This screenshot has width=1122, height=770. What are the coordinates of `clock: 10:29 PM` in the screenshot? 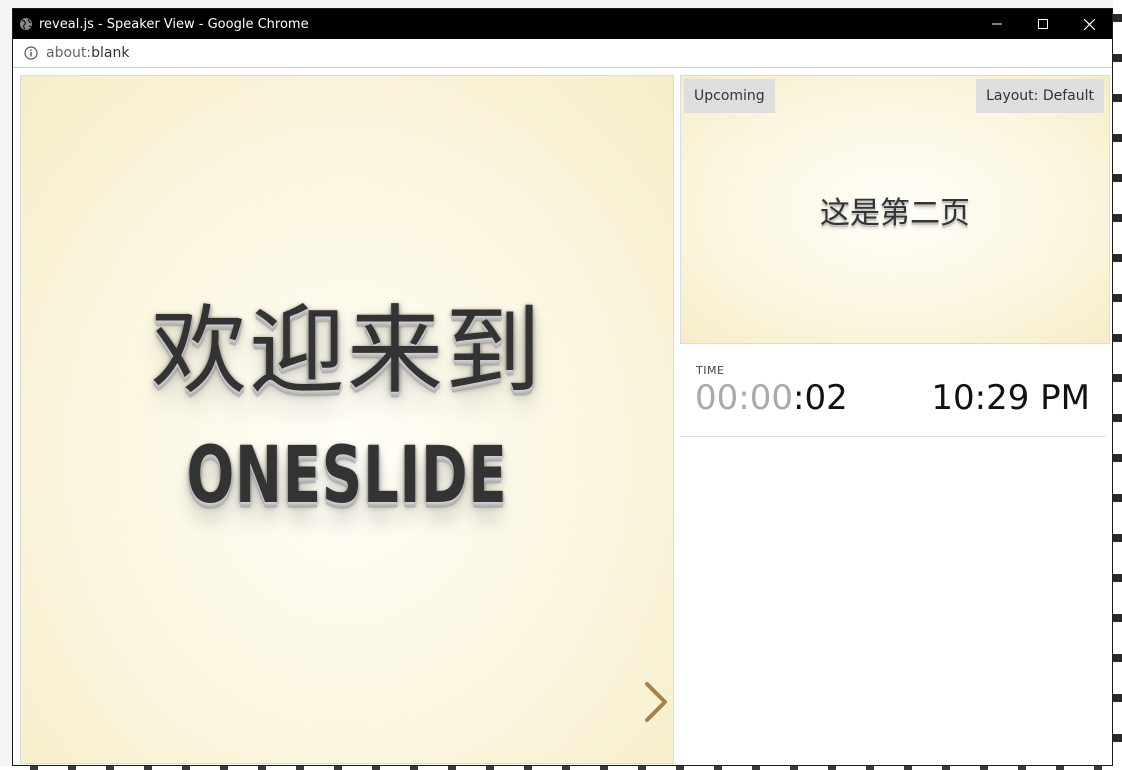 It's located at (1010, 398).